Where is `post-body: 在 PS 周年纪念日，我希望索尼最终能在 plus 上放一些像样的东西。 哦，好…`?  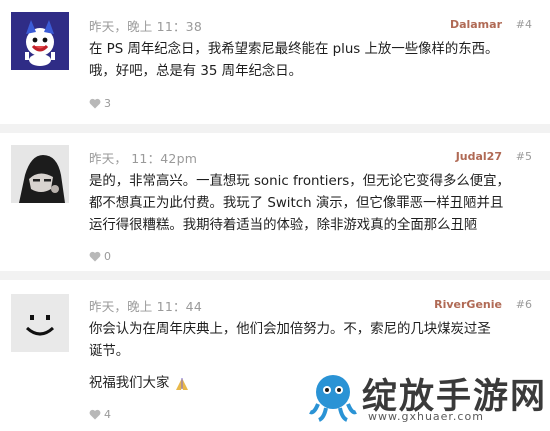
post-body: 在 PS 周年纪念日，我希望索尼最终能在 plus 上放一些像样的东西。 哦，好… is located at coordinates (305, 61).